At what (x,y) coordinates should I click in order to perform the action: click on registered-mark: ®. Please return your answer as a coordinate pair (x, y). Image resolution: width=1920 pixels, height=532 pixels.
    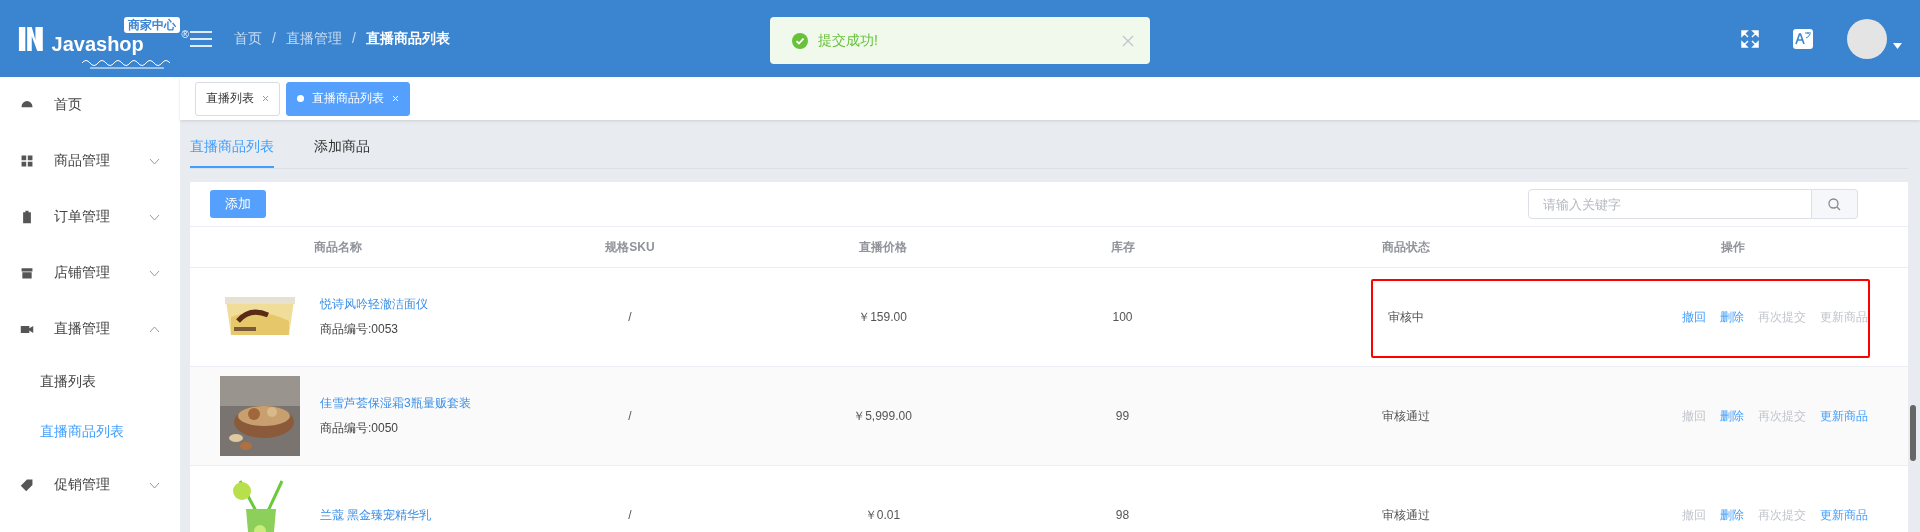
    Looking at the image, I should click on (185, 34).